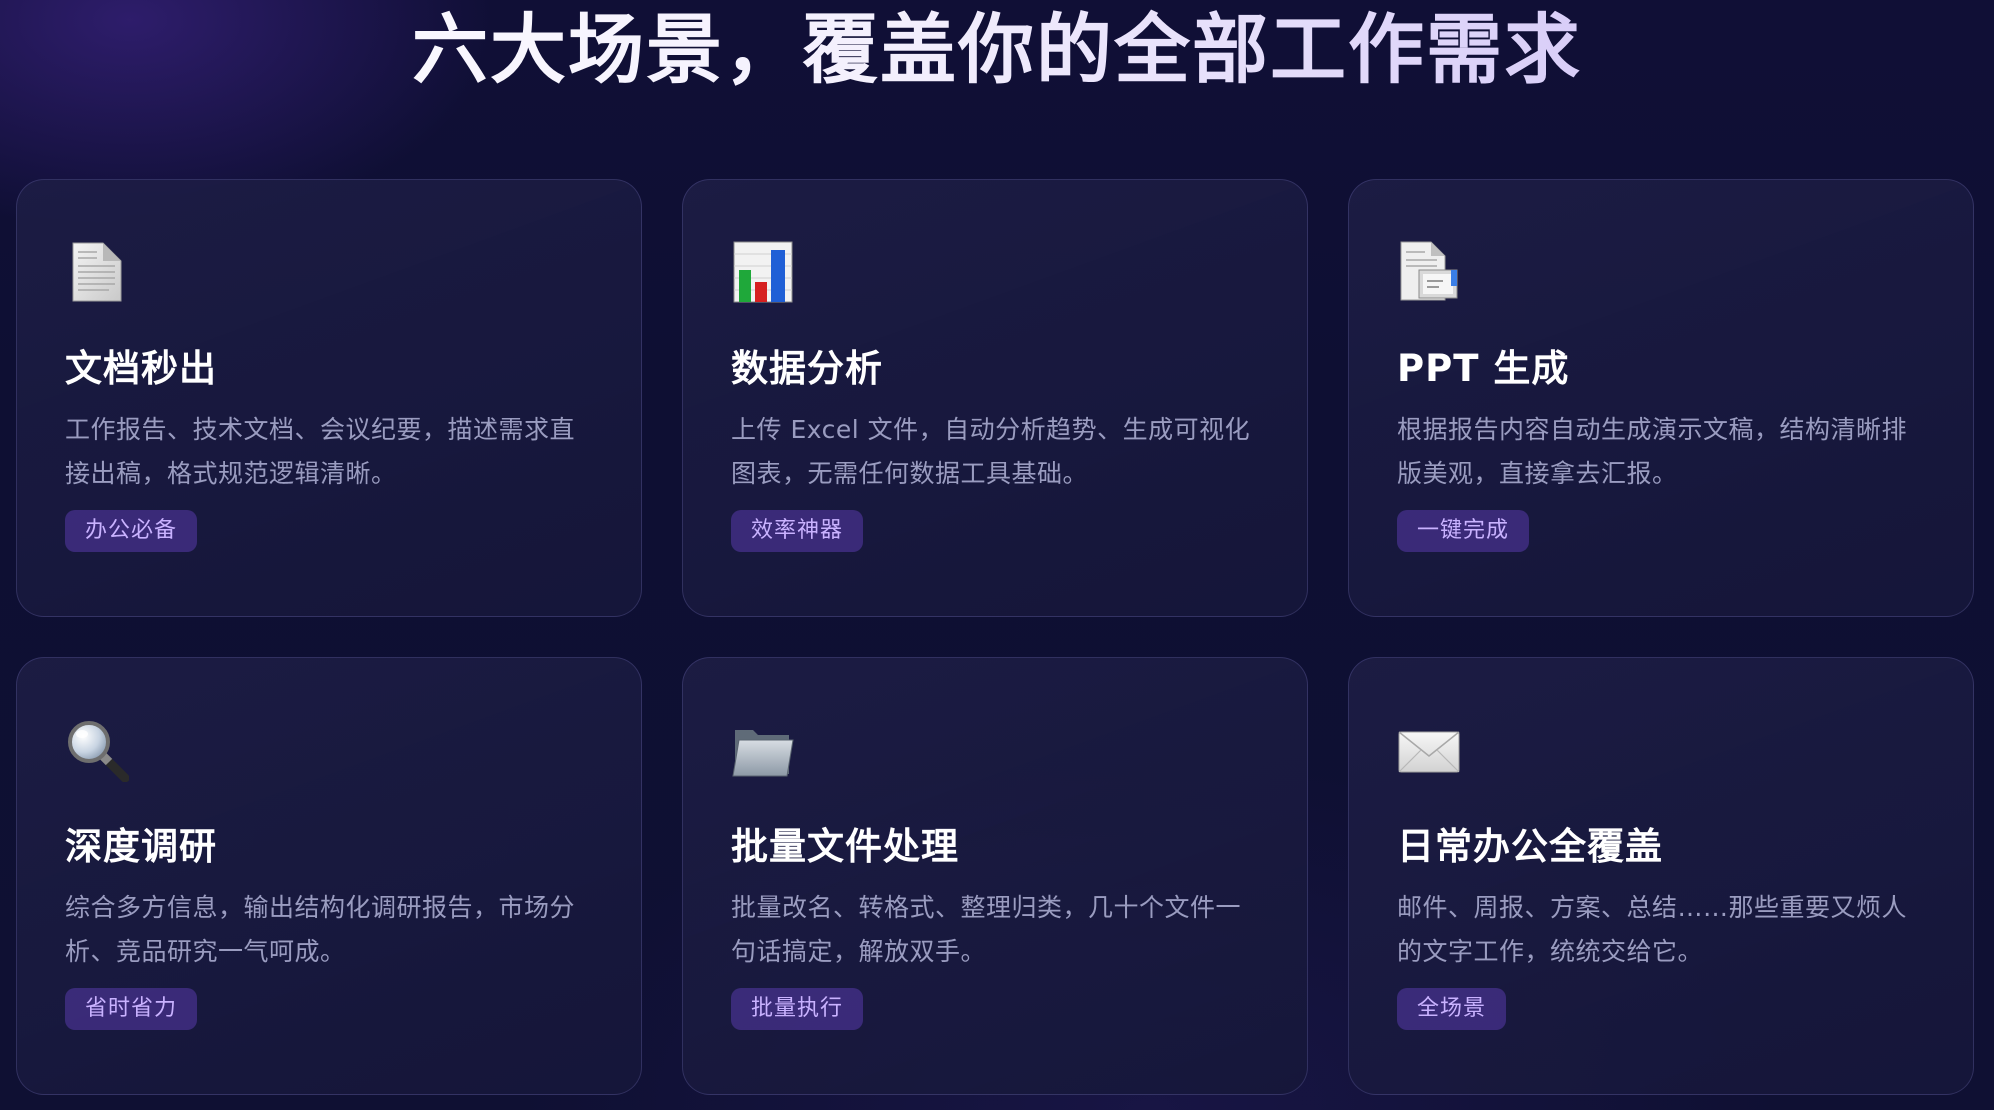 This screenshot has height=1110, width=1994. I want to click on page-title: 六大场景，覆盖你的全部工作需求, so click(997, 50).